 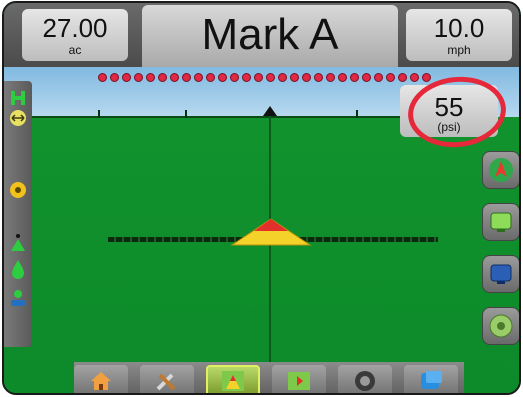 I want to click on data-icon, so click(x=431, y=380).